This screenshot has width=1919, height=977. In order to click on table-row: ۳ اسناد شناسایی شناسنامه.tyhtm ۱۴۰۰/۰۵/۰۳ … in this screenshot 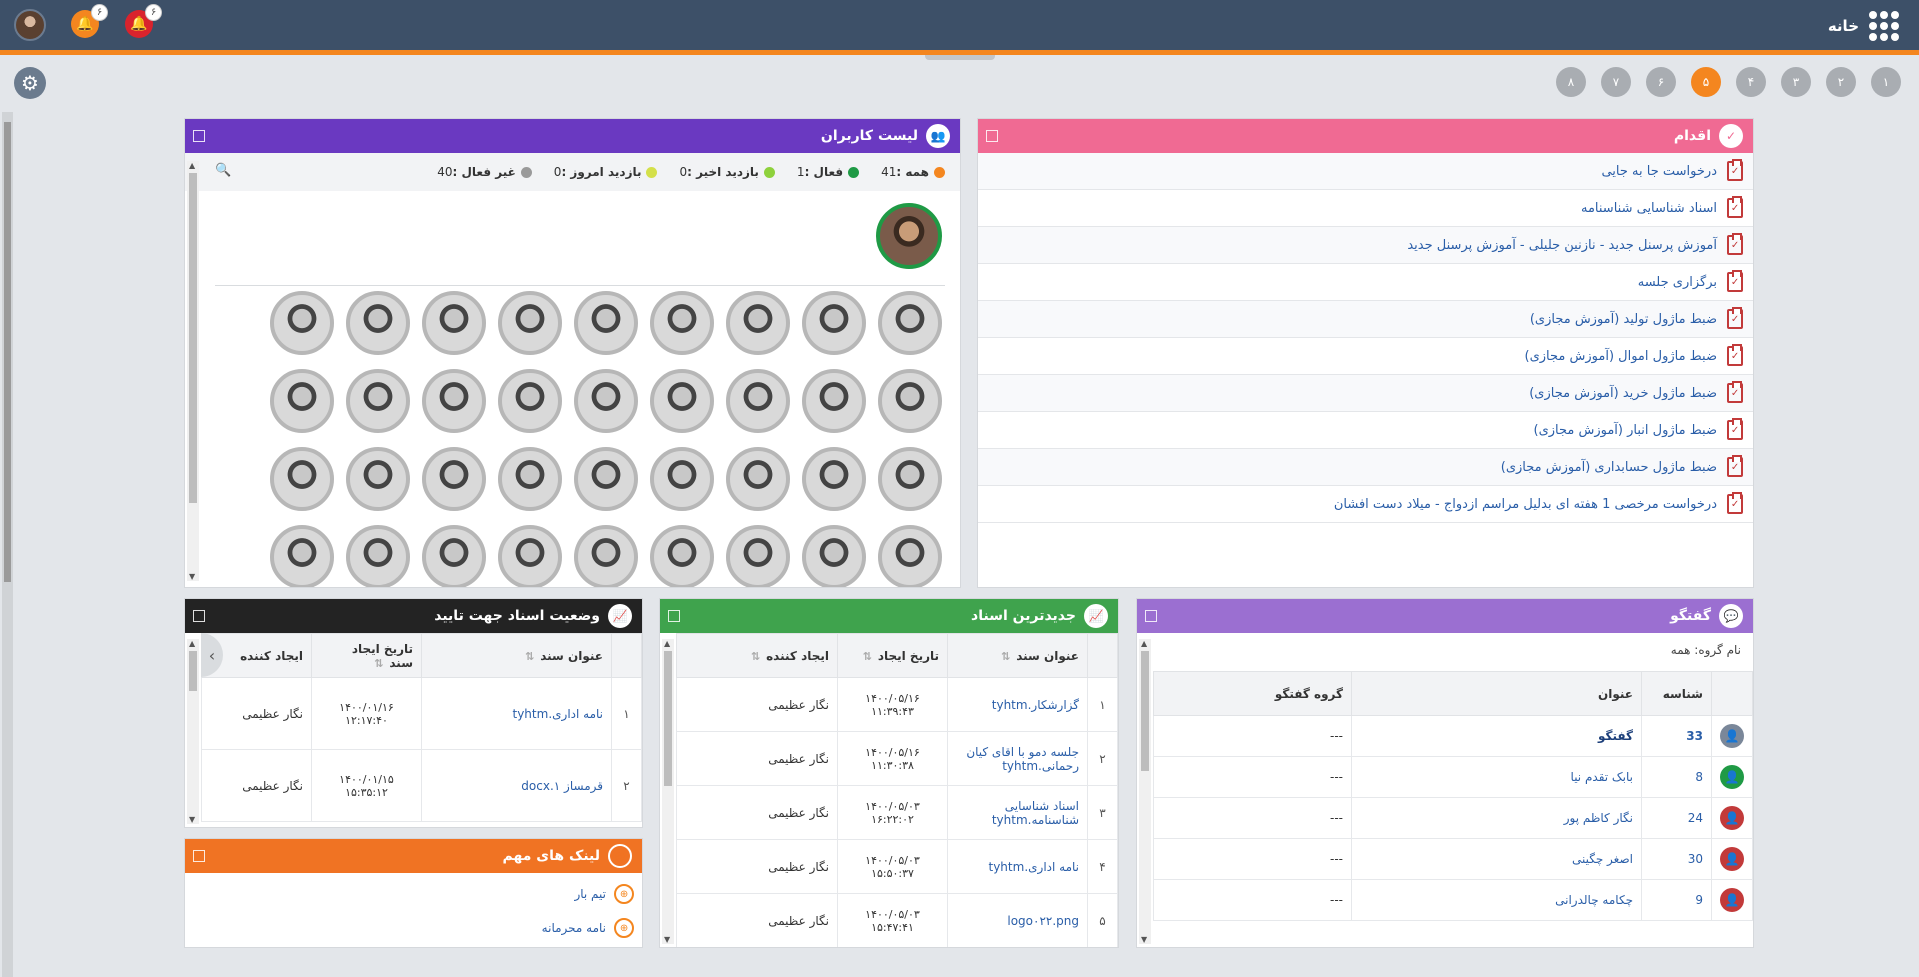, I will do `click(897, 812)`.